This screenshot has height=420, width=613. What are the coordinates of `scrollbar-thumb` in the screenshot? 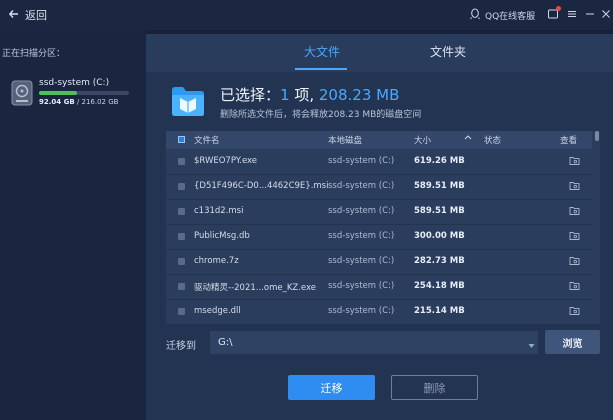 It's located at (597, 136).